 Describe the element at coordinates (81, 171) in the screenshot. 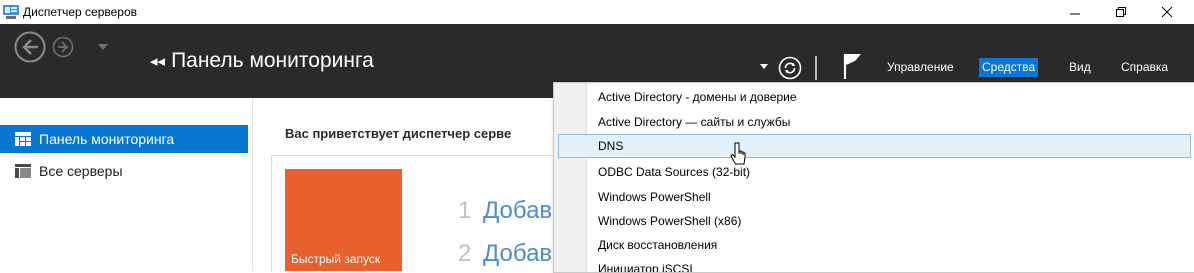

I see `sidebar-item-label: Все серверы` at that location.